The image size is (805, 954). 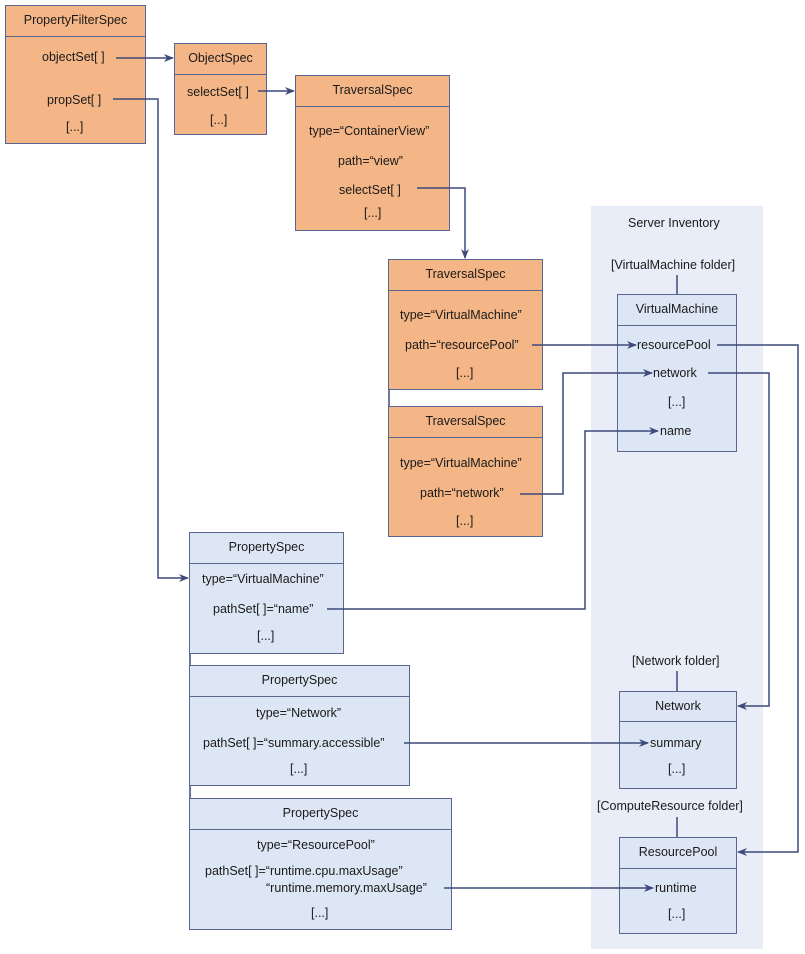 I want to click on vm-resourcepool-to-rp-line, so click(x=758, y=600).